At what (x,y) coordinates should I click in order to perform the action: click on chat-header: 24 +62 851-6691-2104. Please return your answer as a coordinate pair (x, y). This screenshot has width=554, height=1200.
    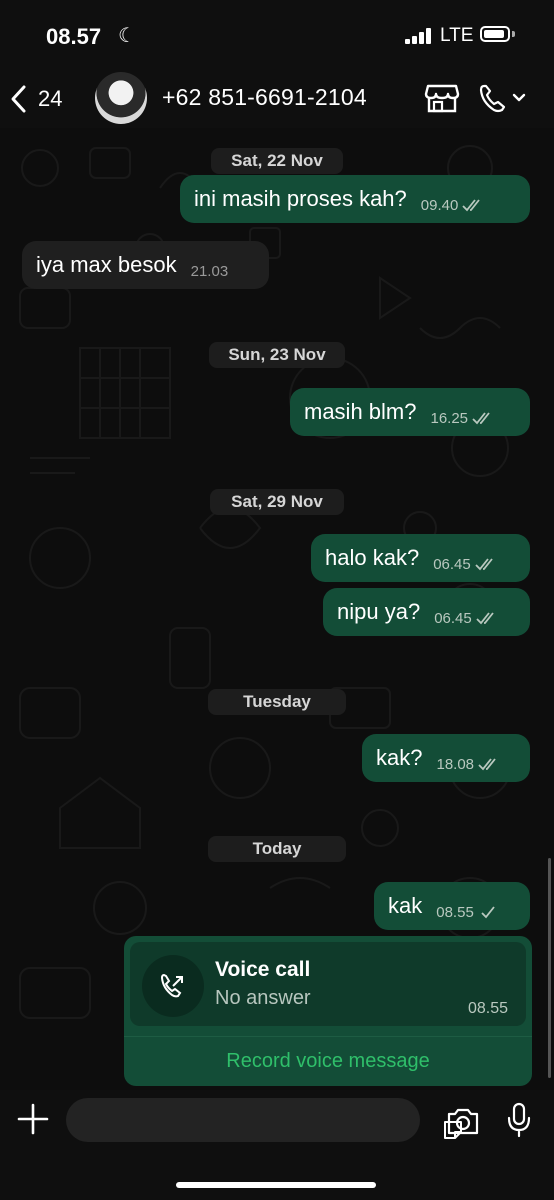
    Looking at the image, I should click on (277, 100).